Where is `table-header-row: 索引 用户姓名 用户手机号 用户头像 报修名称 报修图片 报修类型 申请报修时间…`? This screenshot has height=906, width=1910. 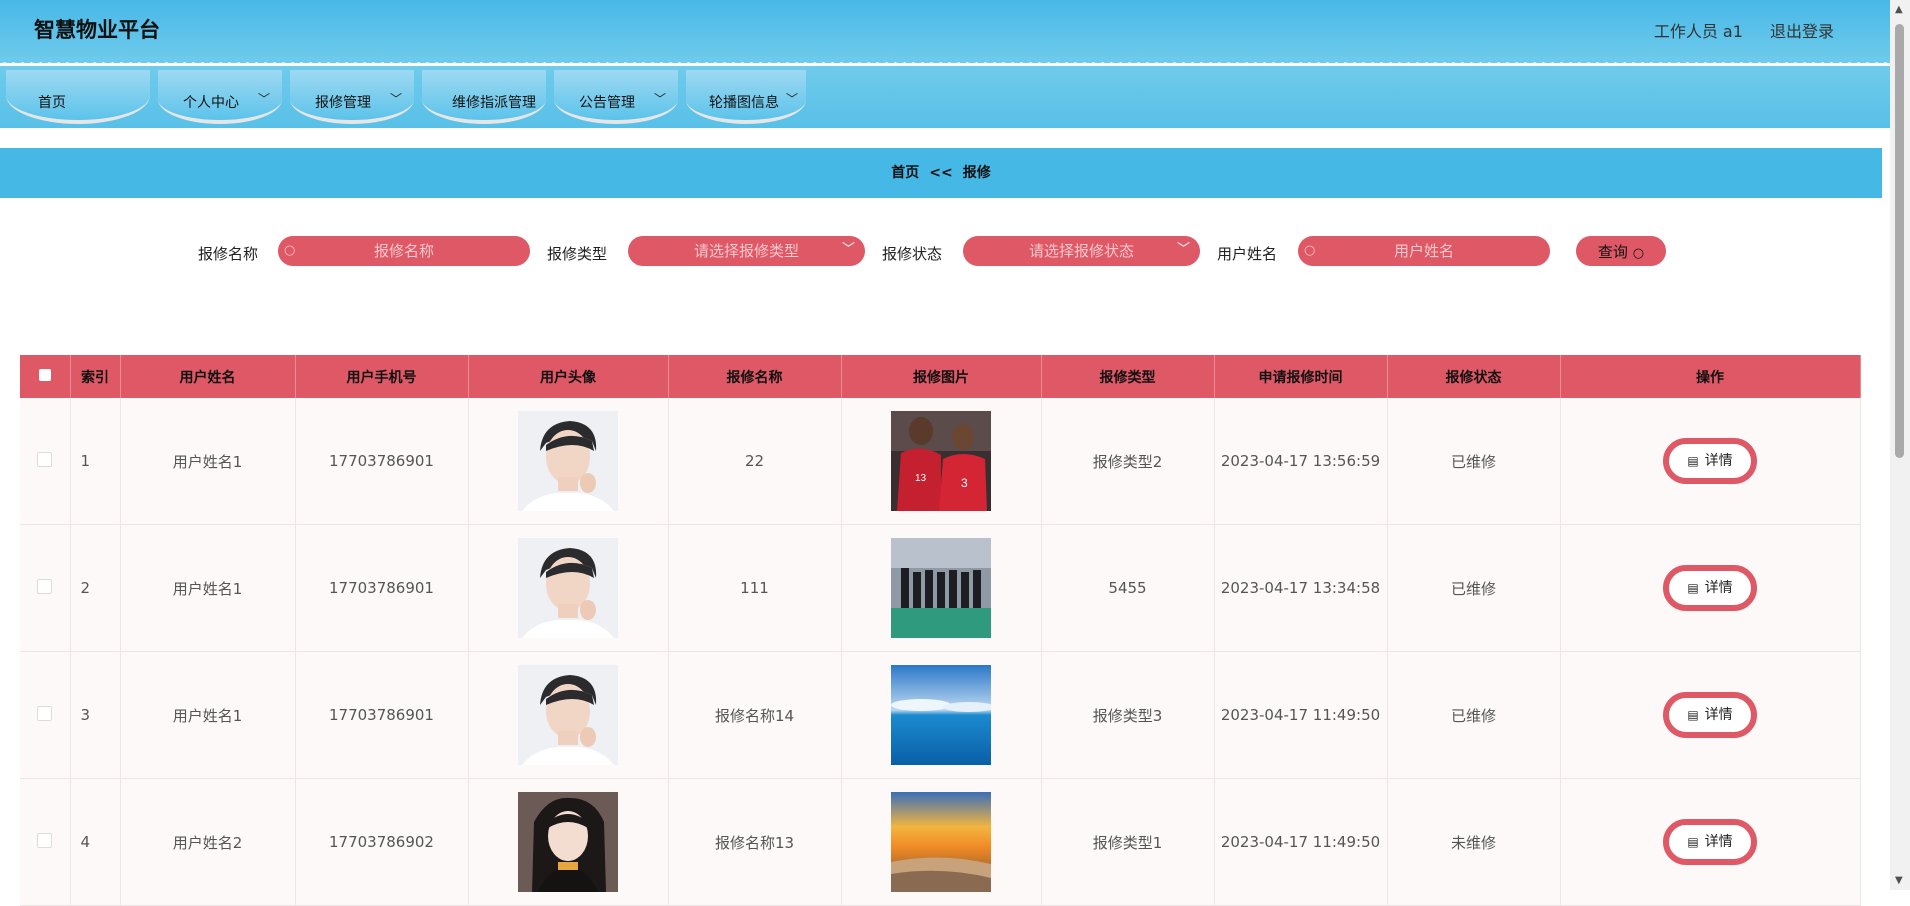 table-header-row: 索引 用户姓名 用户手机号 用户头像 报修名称 报修图片 报修类型 申请报修时间… is located at coordinates (940, 376).